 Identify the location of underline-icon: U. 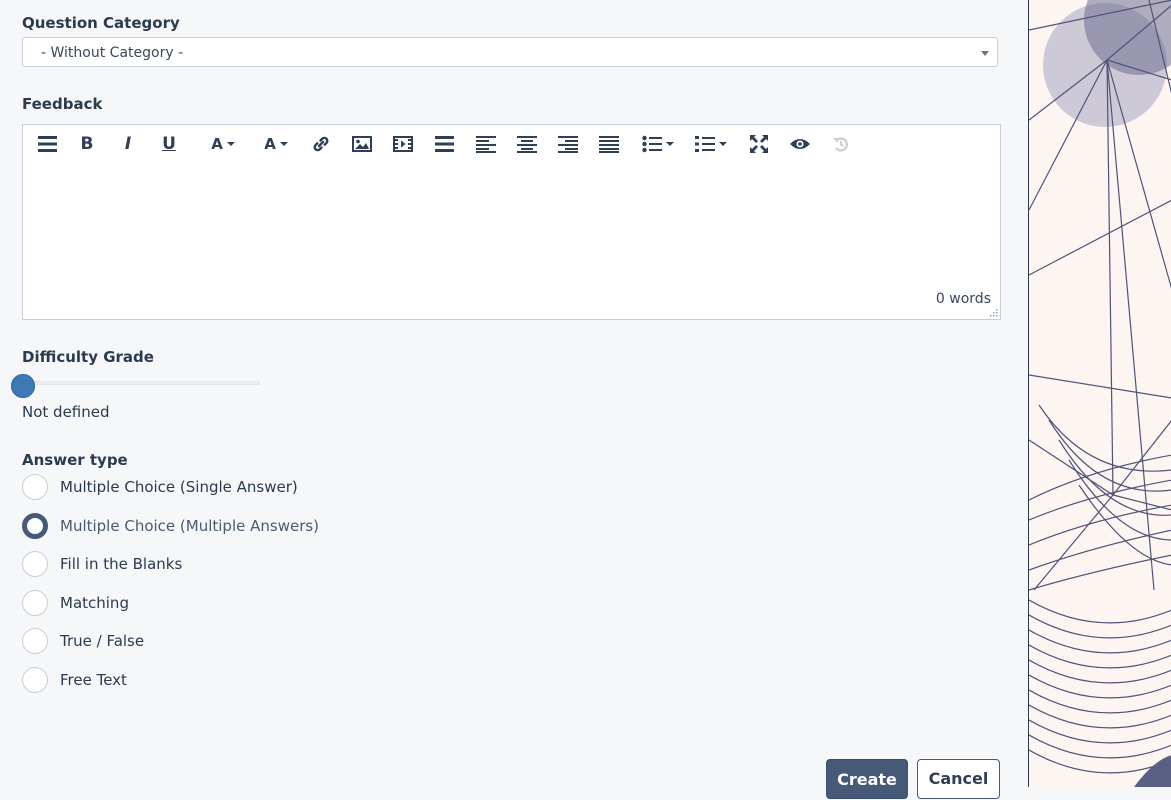
(169, 144).